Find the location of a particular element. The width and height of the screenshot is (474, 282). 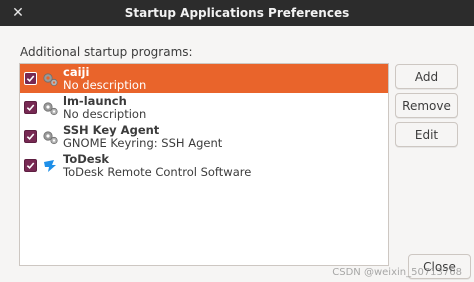

program-description: ToDesk Remote Control Software is located at coordinates (157, 171).